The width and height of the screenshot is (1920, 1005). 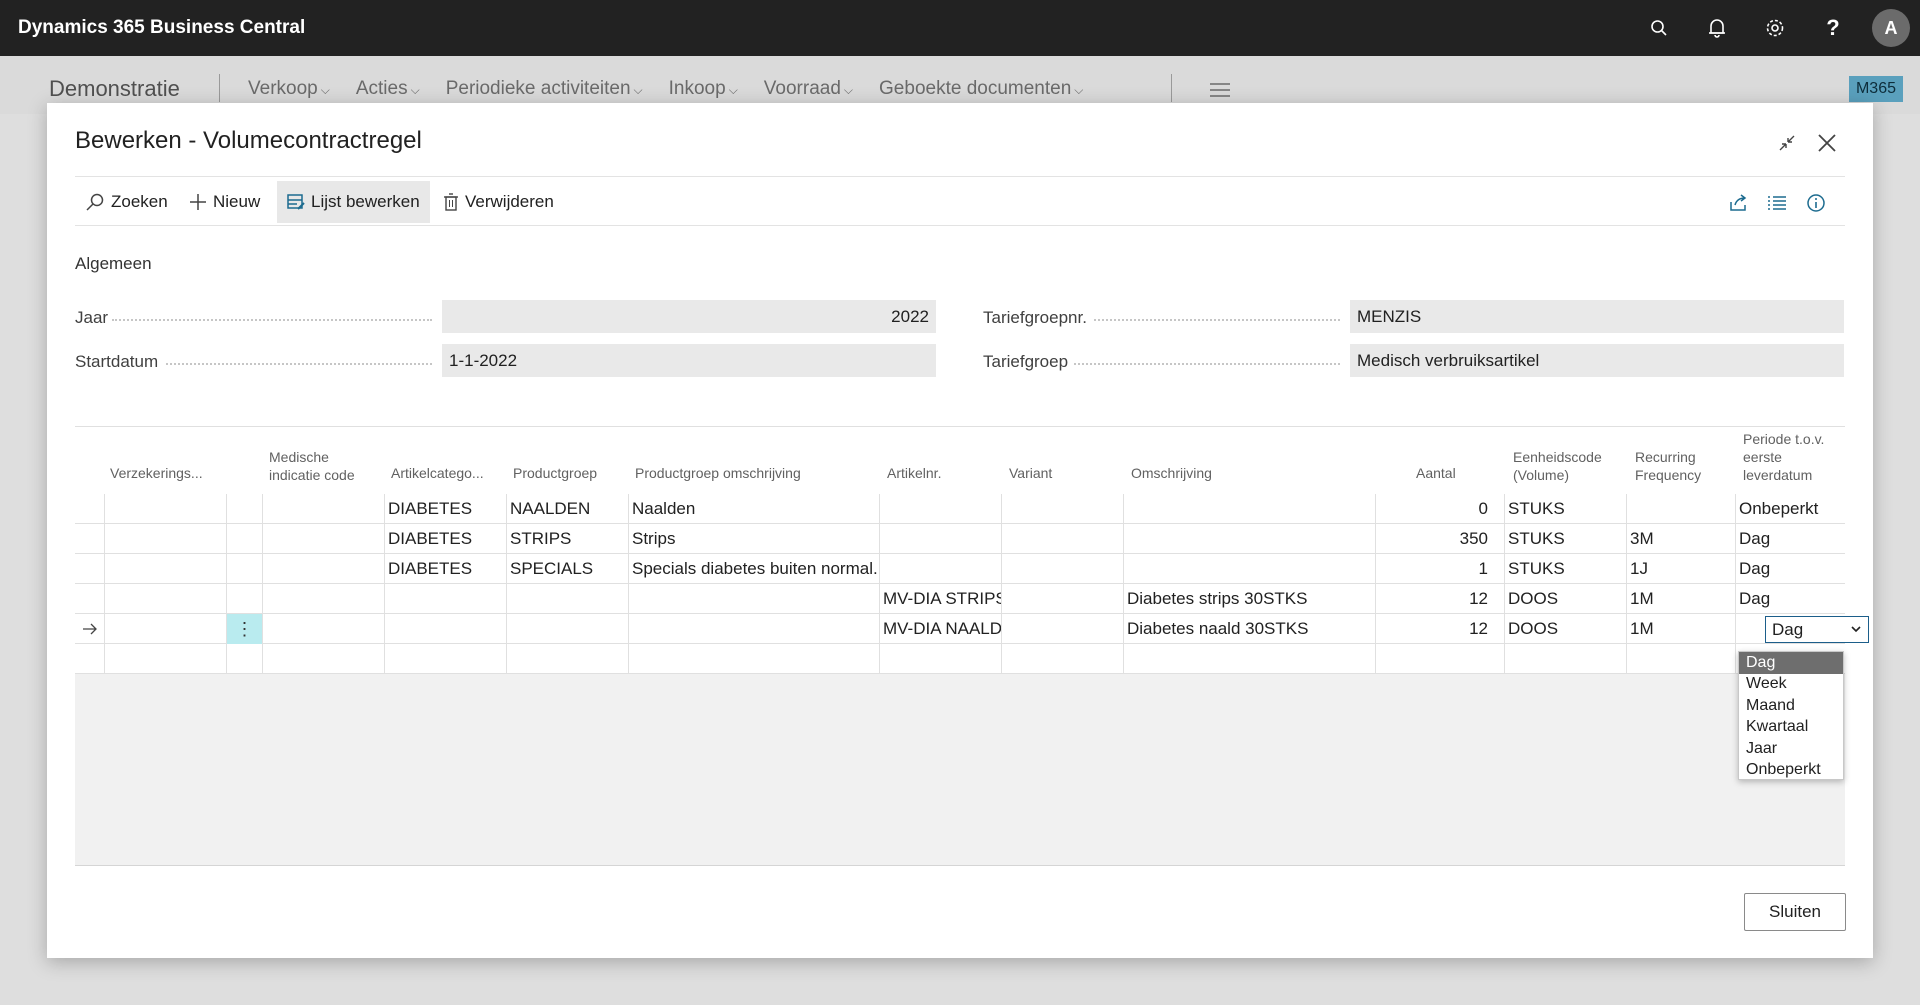 What do you see at coordinates (1680, 569) in the screenshot?
I see `frequency-cell: 1J` at bounding box center [1680, 569].